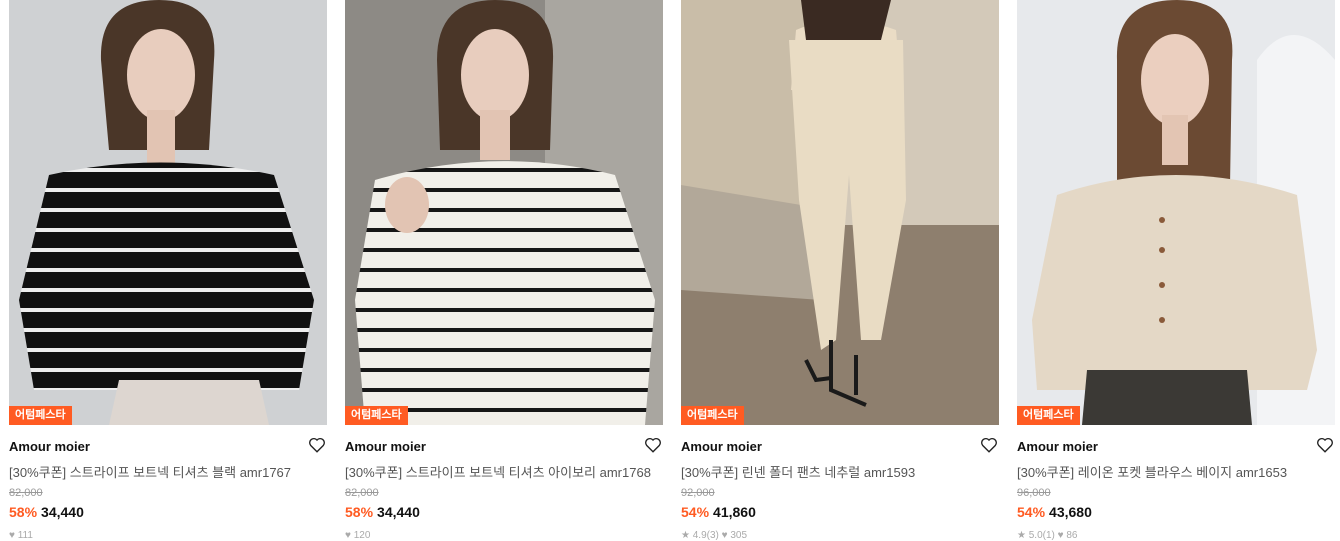  What do you see at coordinates (1047, 535) in the screenshot?
I see `review-like-meta: ★ 5.0(1) ♥ 86` at bounding box center [1047, 535].